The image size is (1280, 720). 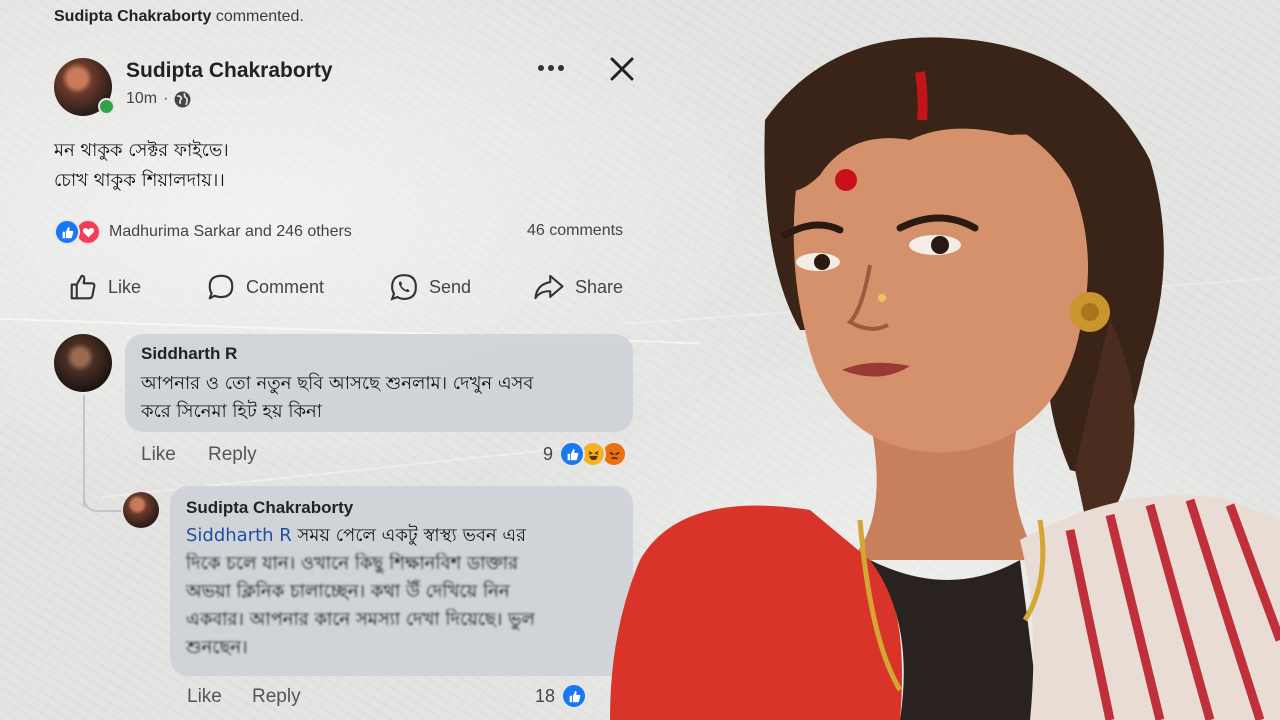 I want to click on like-button: Like, so click(x=104, y=287).